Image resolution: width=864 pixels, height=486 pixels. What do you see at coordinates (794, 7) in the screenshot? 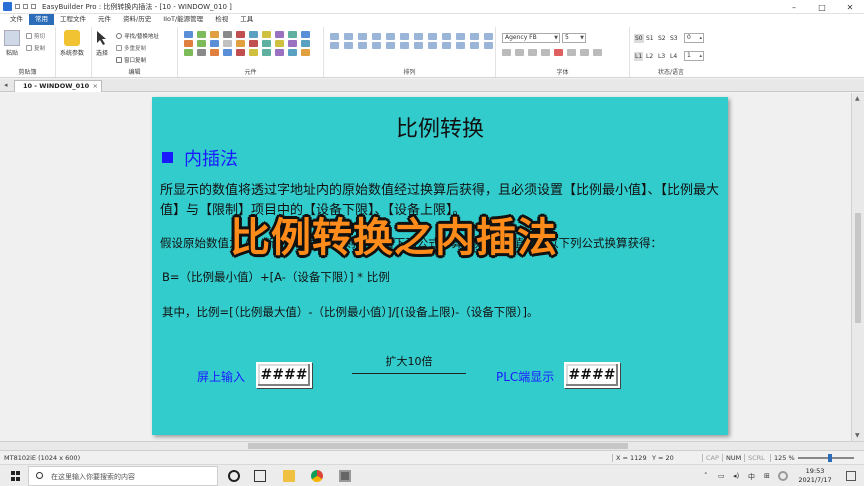
I see `minimize-button: –` at bounding box center [794, 7].